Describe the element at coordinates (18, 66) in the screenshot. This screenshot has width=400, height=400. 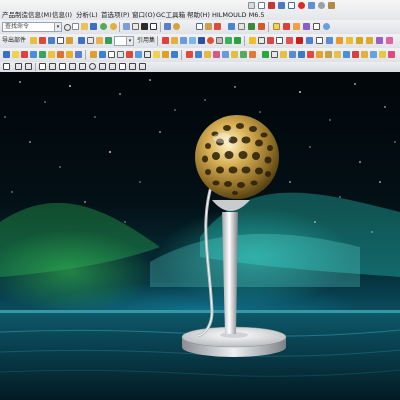
I see `snap-endpoint-icon` at that location.